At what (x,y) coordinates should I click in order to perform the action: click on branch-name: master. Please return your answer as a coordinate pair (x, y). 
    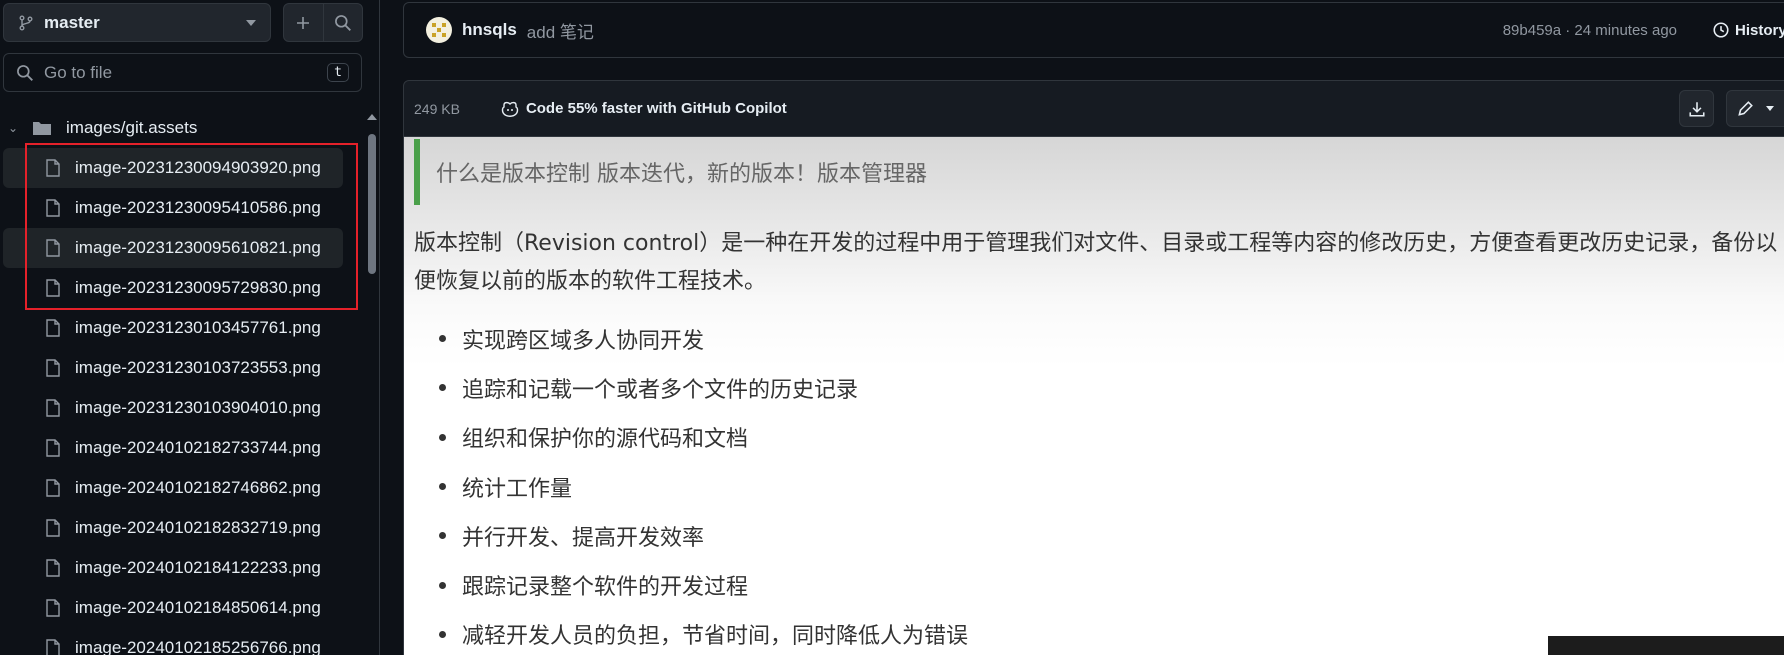
    Looking at the image, I should click on (72, 22).